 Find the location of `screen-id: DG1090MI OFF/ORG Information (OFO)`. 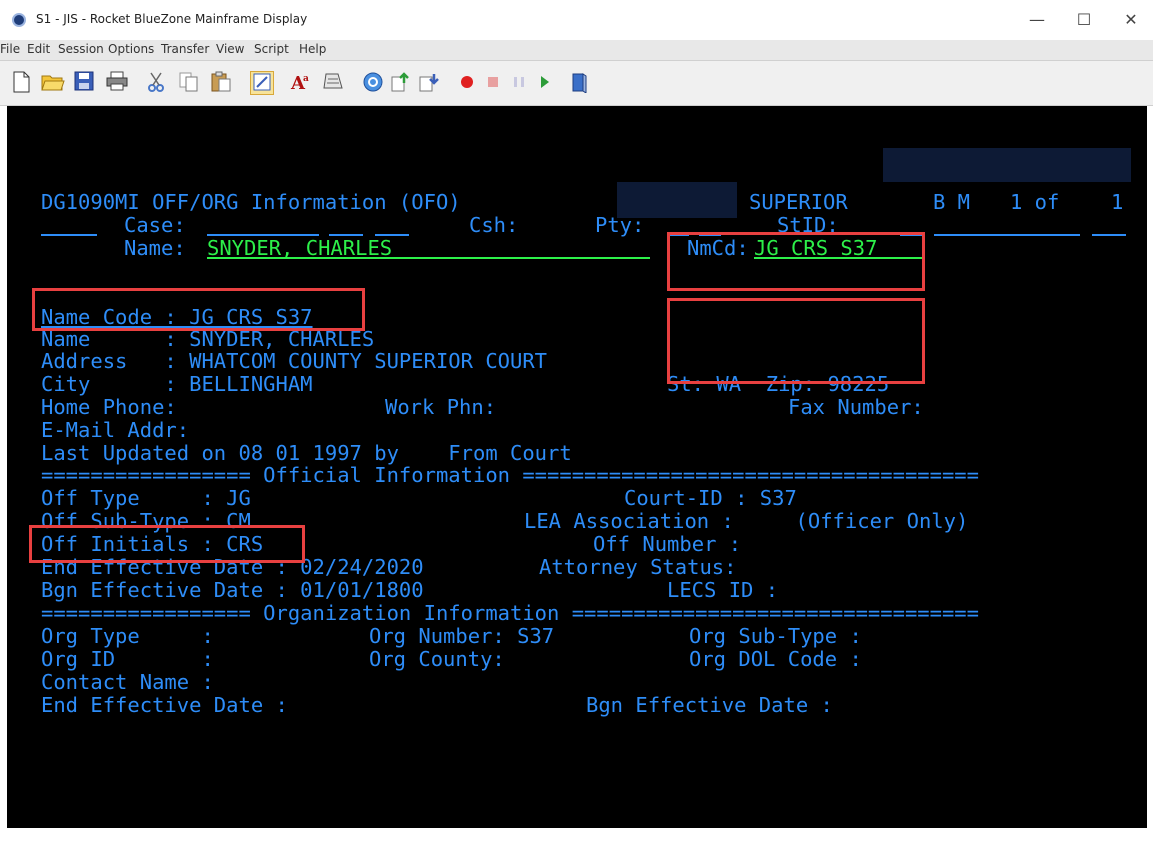

screen-id: DG1090MI OFF/ORG Information (OFO) is located at coordinates (251, 202).